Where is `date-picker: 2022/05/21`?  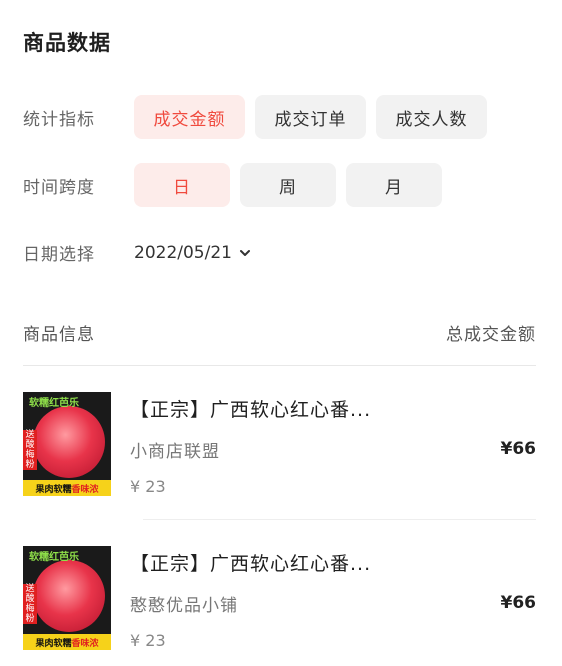
date-picker: 2022/05/21 is located at coordinates (193, 253).